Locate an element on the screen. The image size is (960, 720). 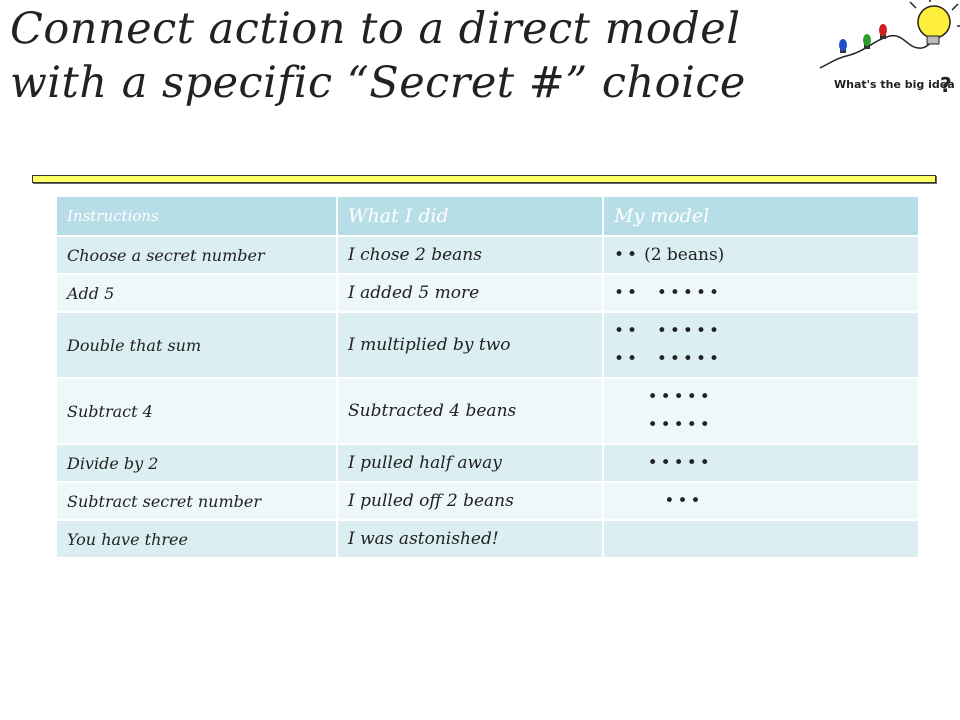
table-row: You have three I was astonished! is located at coordinates (488, 539).